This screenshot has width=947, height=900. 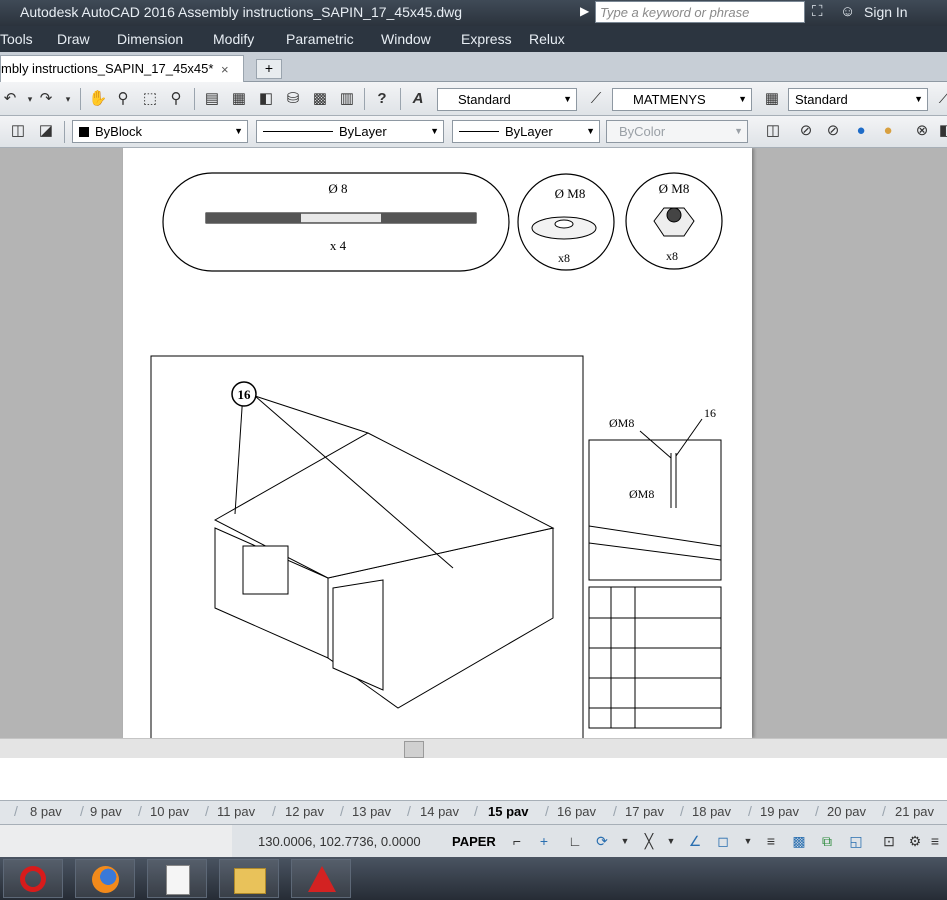 I want to click on linetype-select: ByLayer ▼, so click(x=350, y=131).